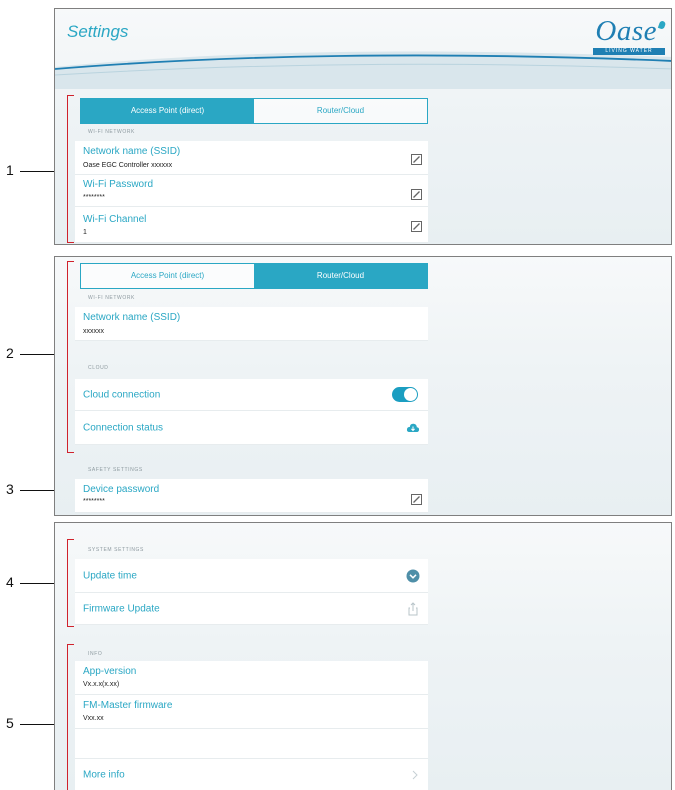 Image resolution: width=675 pixels, height=790 pixels. Describe the element at coordinates (110, 575) in the screenshot. I see `update-time-label: Update time` at that location.